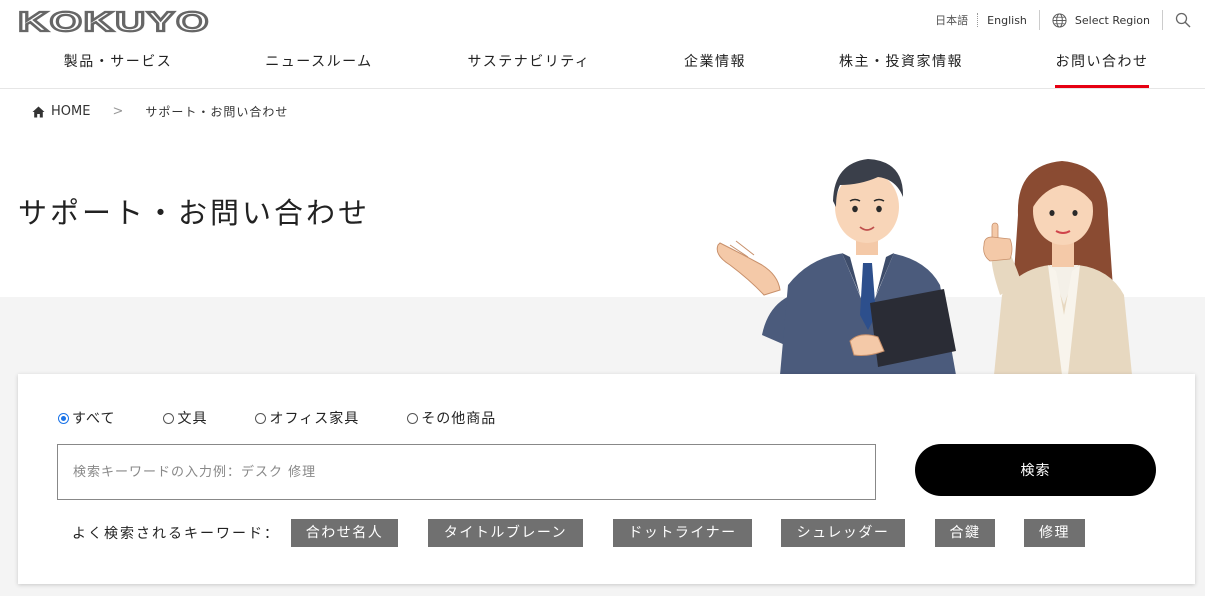 The width and height of the screenshot is (1205, 596). I want to click on globe-icon, so click(1059, 20).